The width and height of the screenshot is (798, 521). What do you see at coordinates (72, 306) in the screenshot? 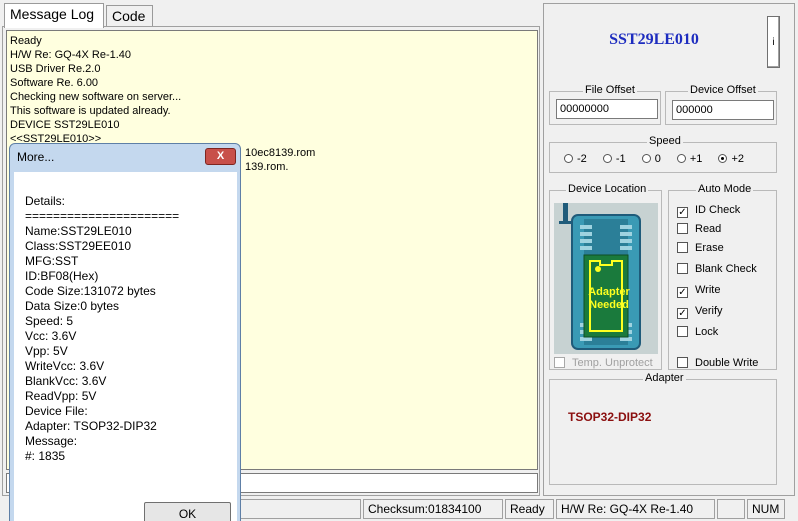
I see `detail-line: Data Size:0 bytes` at bounding box center [72, 306].